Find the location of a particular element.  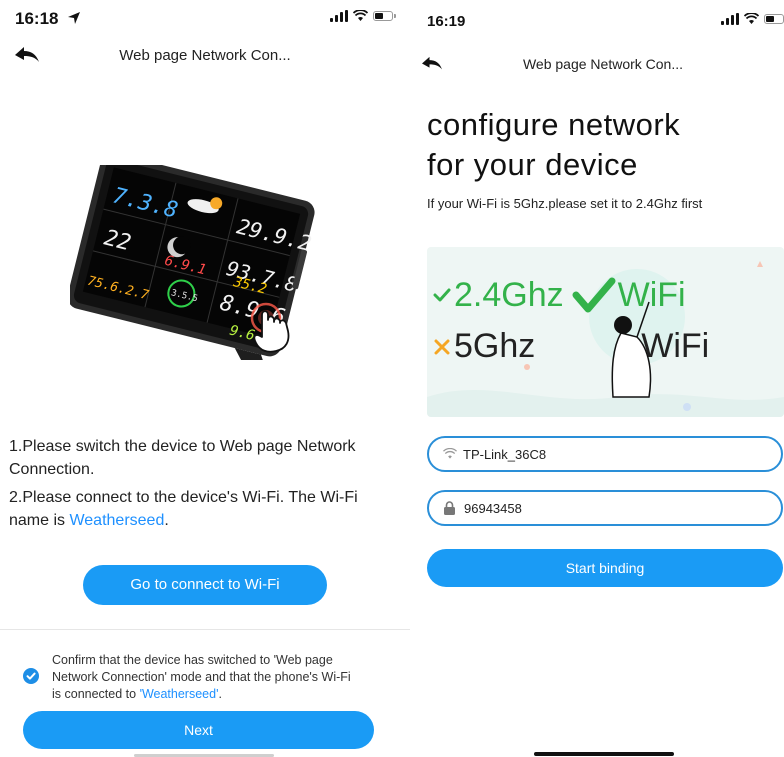

status-time: 16:18 is located at coordinates (37, 18).